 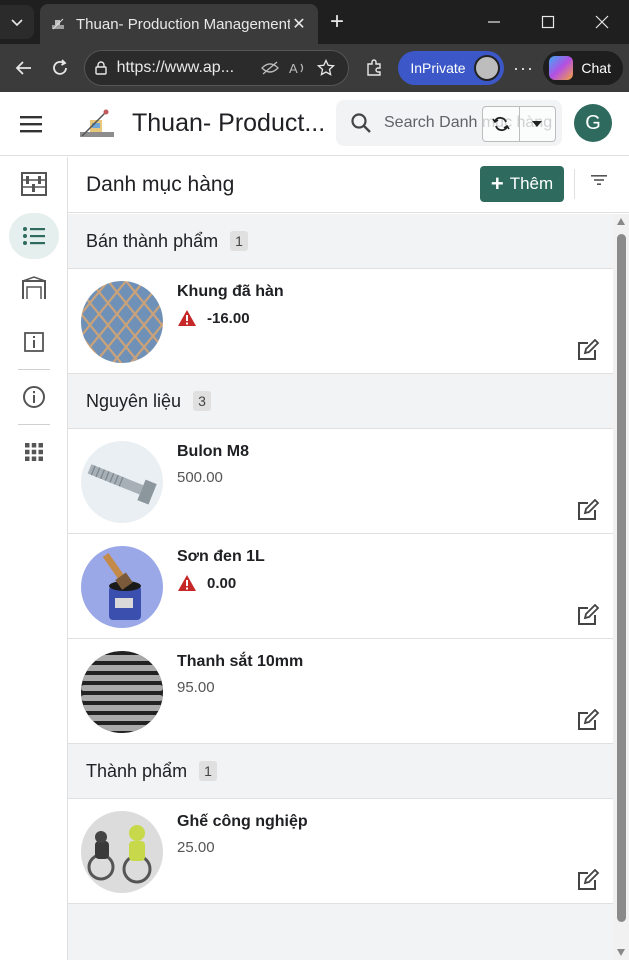 I want to click on minimize-button, so click(x=494, y=22).